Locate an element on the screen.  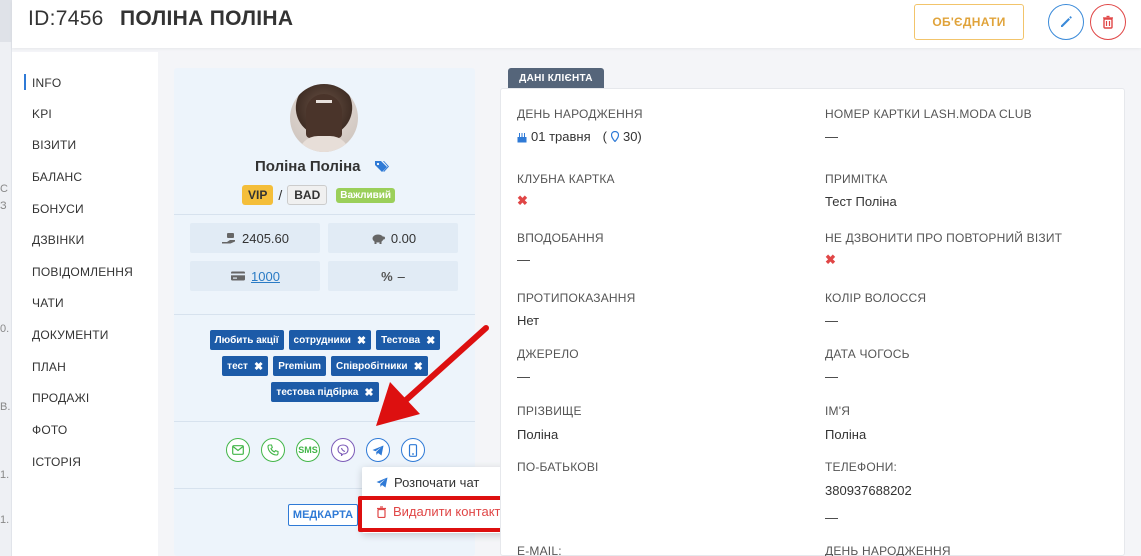
tag-chip: тест ✖ is located at coordinates (245, 366).